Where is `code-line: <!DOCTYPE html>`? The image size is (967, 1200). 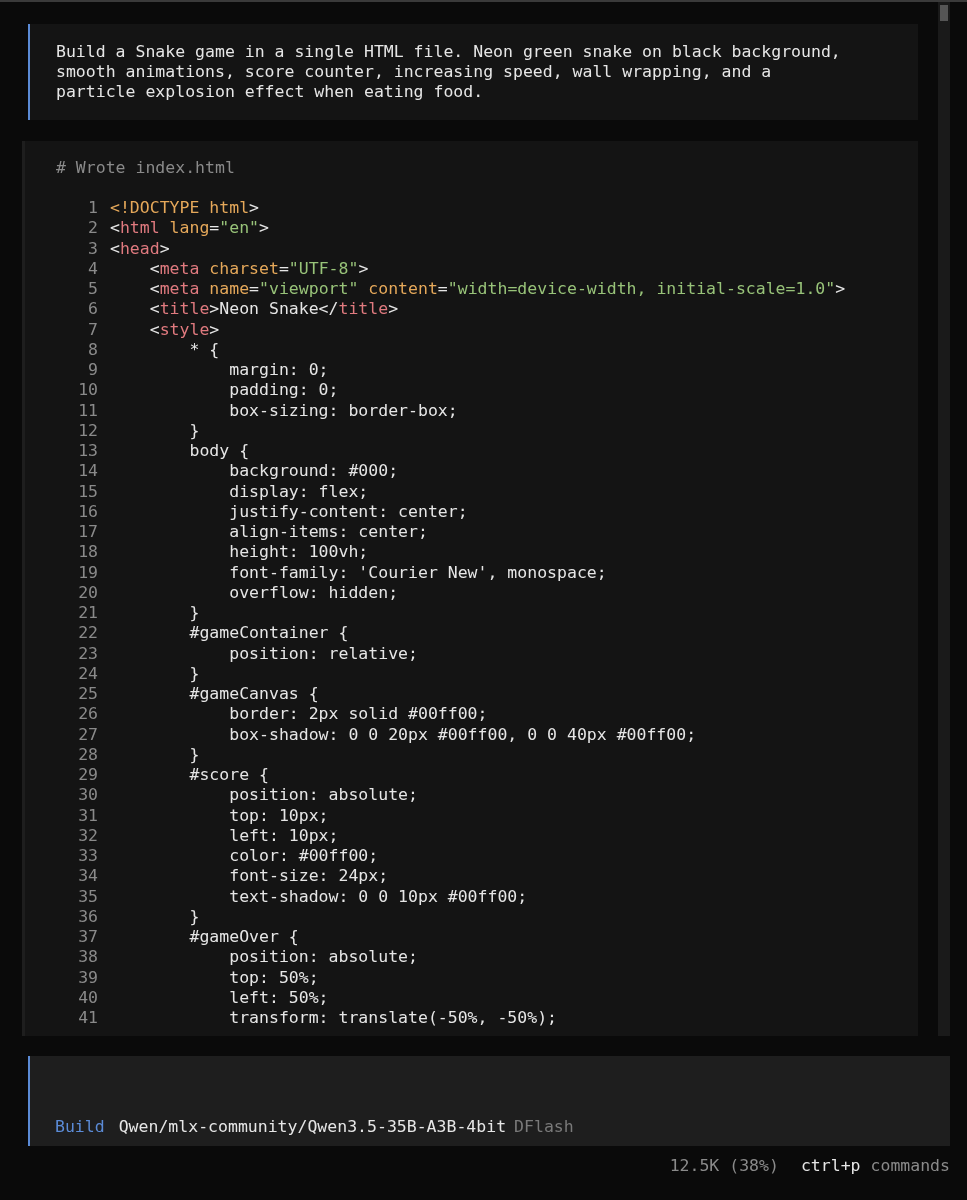 code-line: <!DOCTYPE html> is located at coordinates (184, 208).